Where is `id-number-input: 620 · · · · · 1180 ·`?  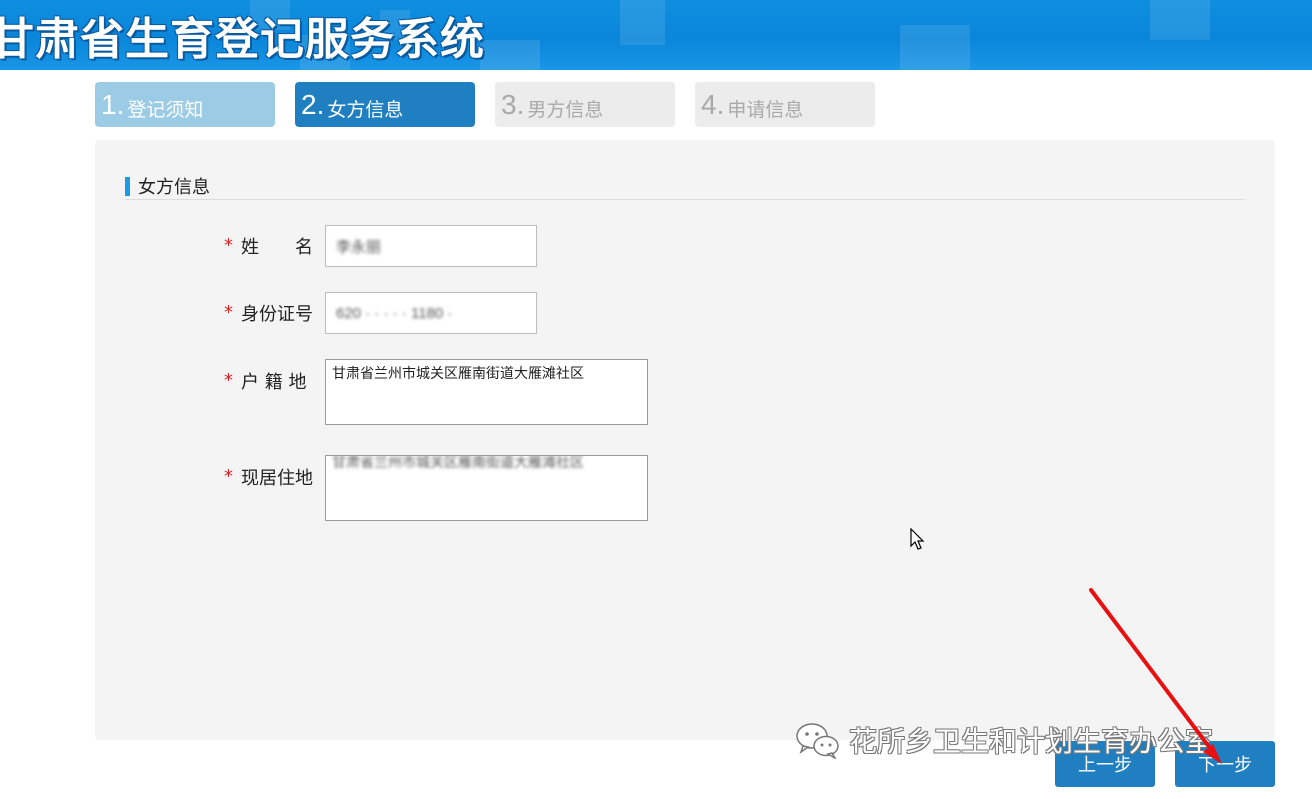
id-number-input: 620 · · · · · 1180 · is located at coordinates (431, 313).